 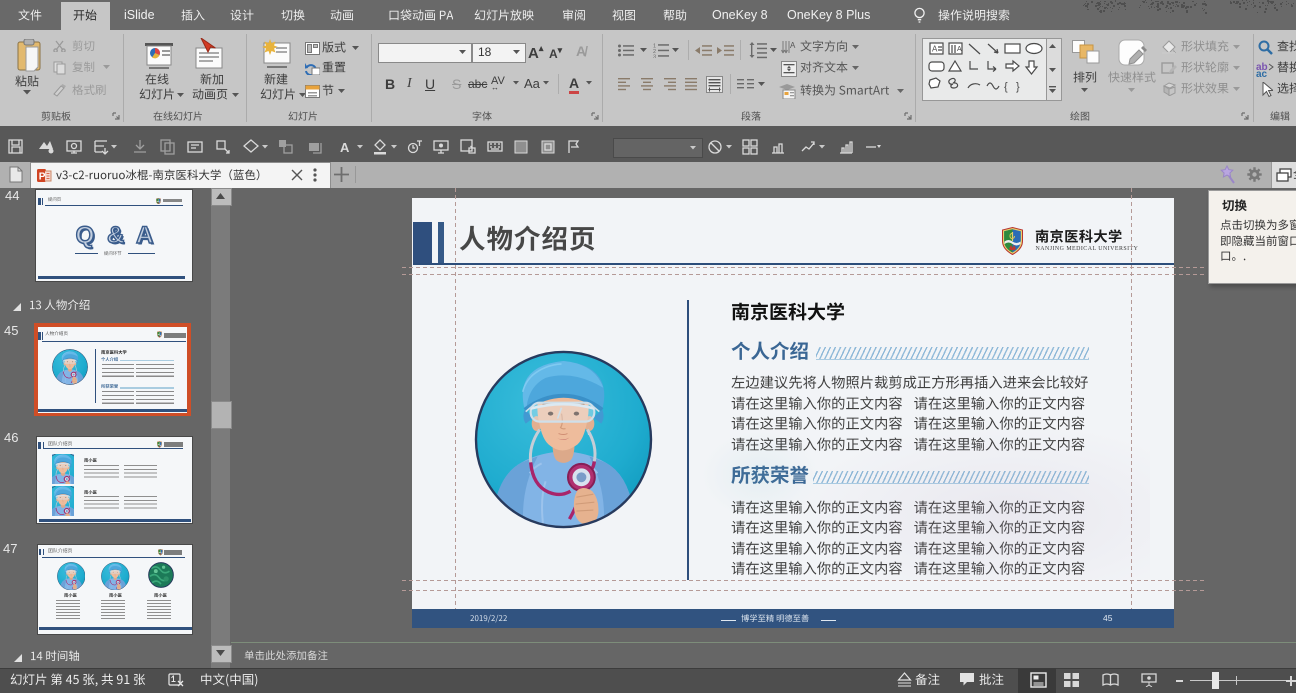 What do you see at coordinates (42, 177) in the screenshot?
I see `svg-text: P` at bounding box center [42, 177].